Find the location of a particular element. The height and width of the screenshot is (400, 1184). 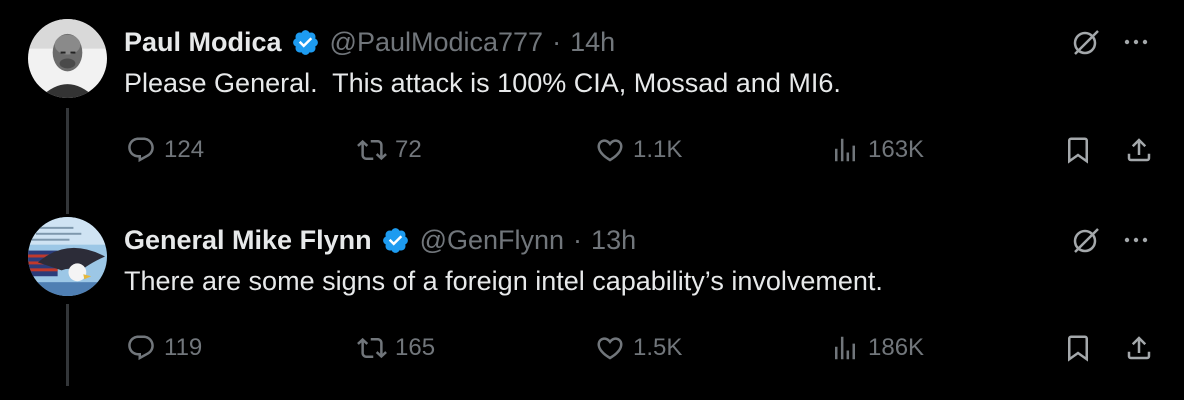

repost-button: 72 is located at coordinates (389, 150).